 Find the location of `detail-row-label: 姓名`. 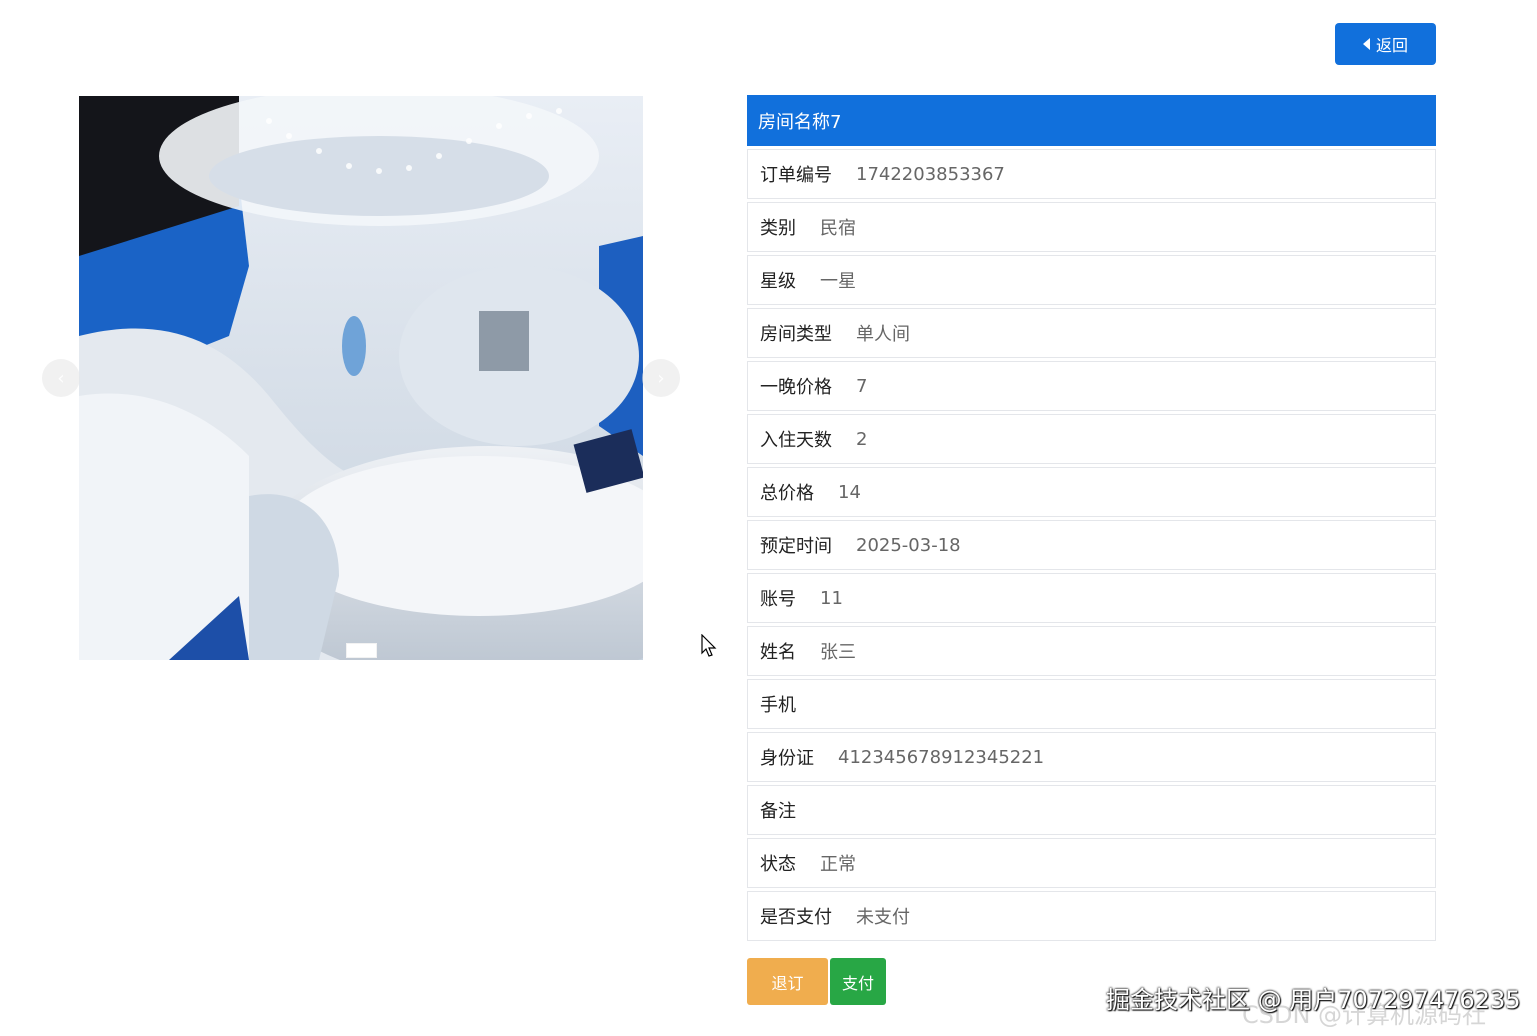

detail-row-label: 姓名 is located at coordinates (778, 652).